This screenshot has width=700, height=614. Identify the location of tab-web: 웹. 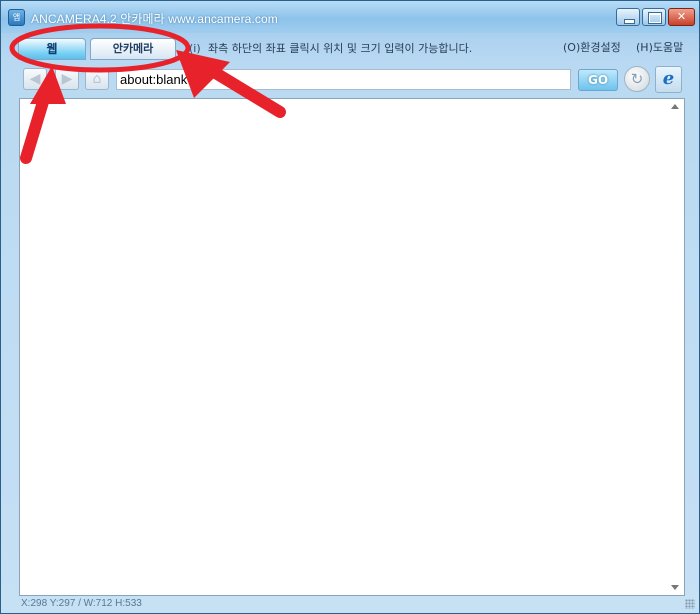
(52, 49).